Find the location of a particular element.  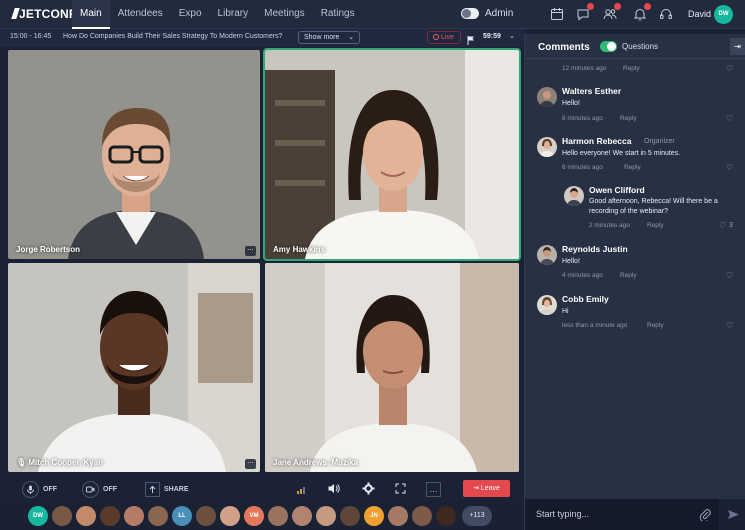

tab-meetings: Meetings is located at coordinates (284, 14).